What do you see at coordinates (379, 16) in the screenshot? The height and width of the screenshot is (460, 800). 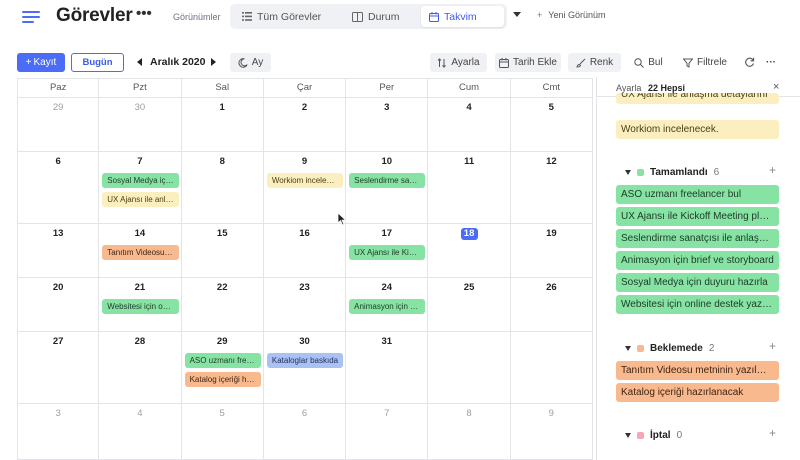 I see `tab-status: Durum` at bounding box center [379, 16].